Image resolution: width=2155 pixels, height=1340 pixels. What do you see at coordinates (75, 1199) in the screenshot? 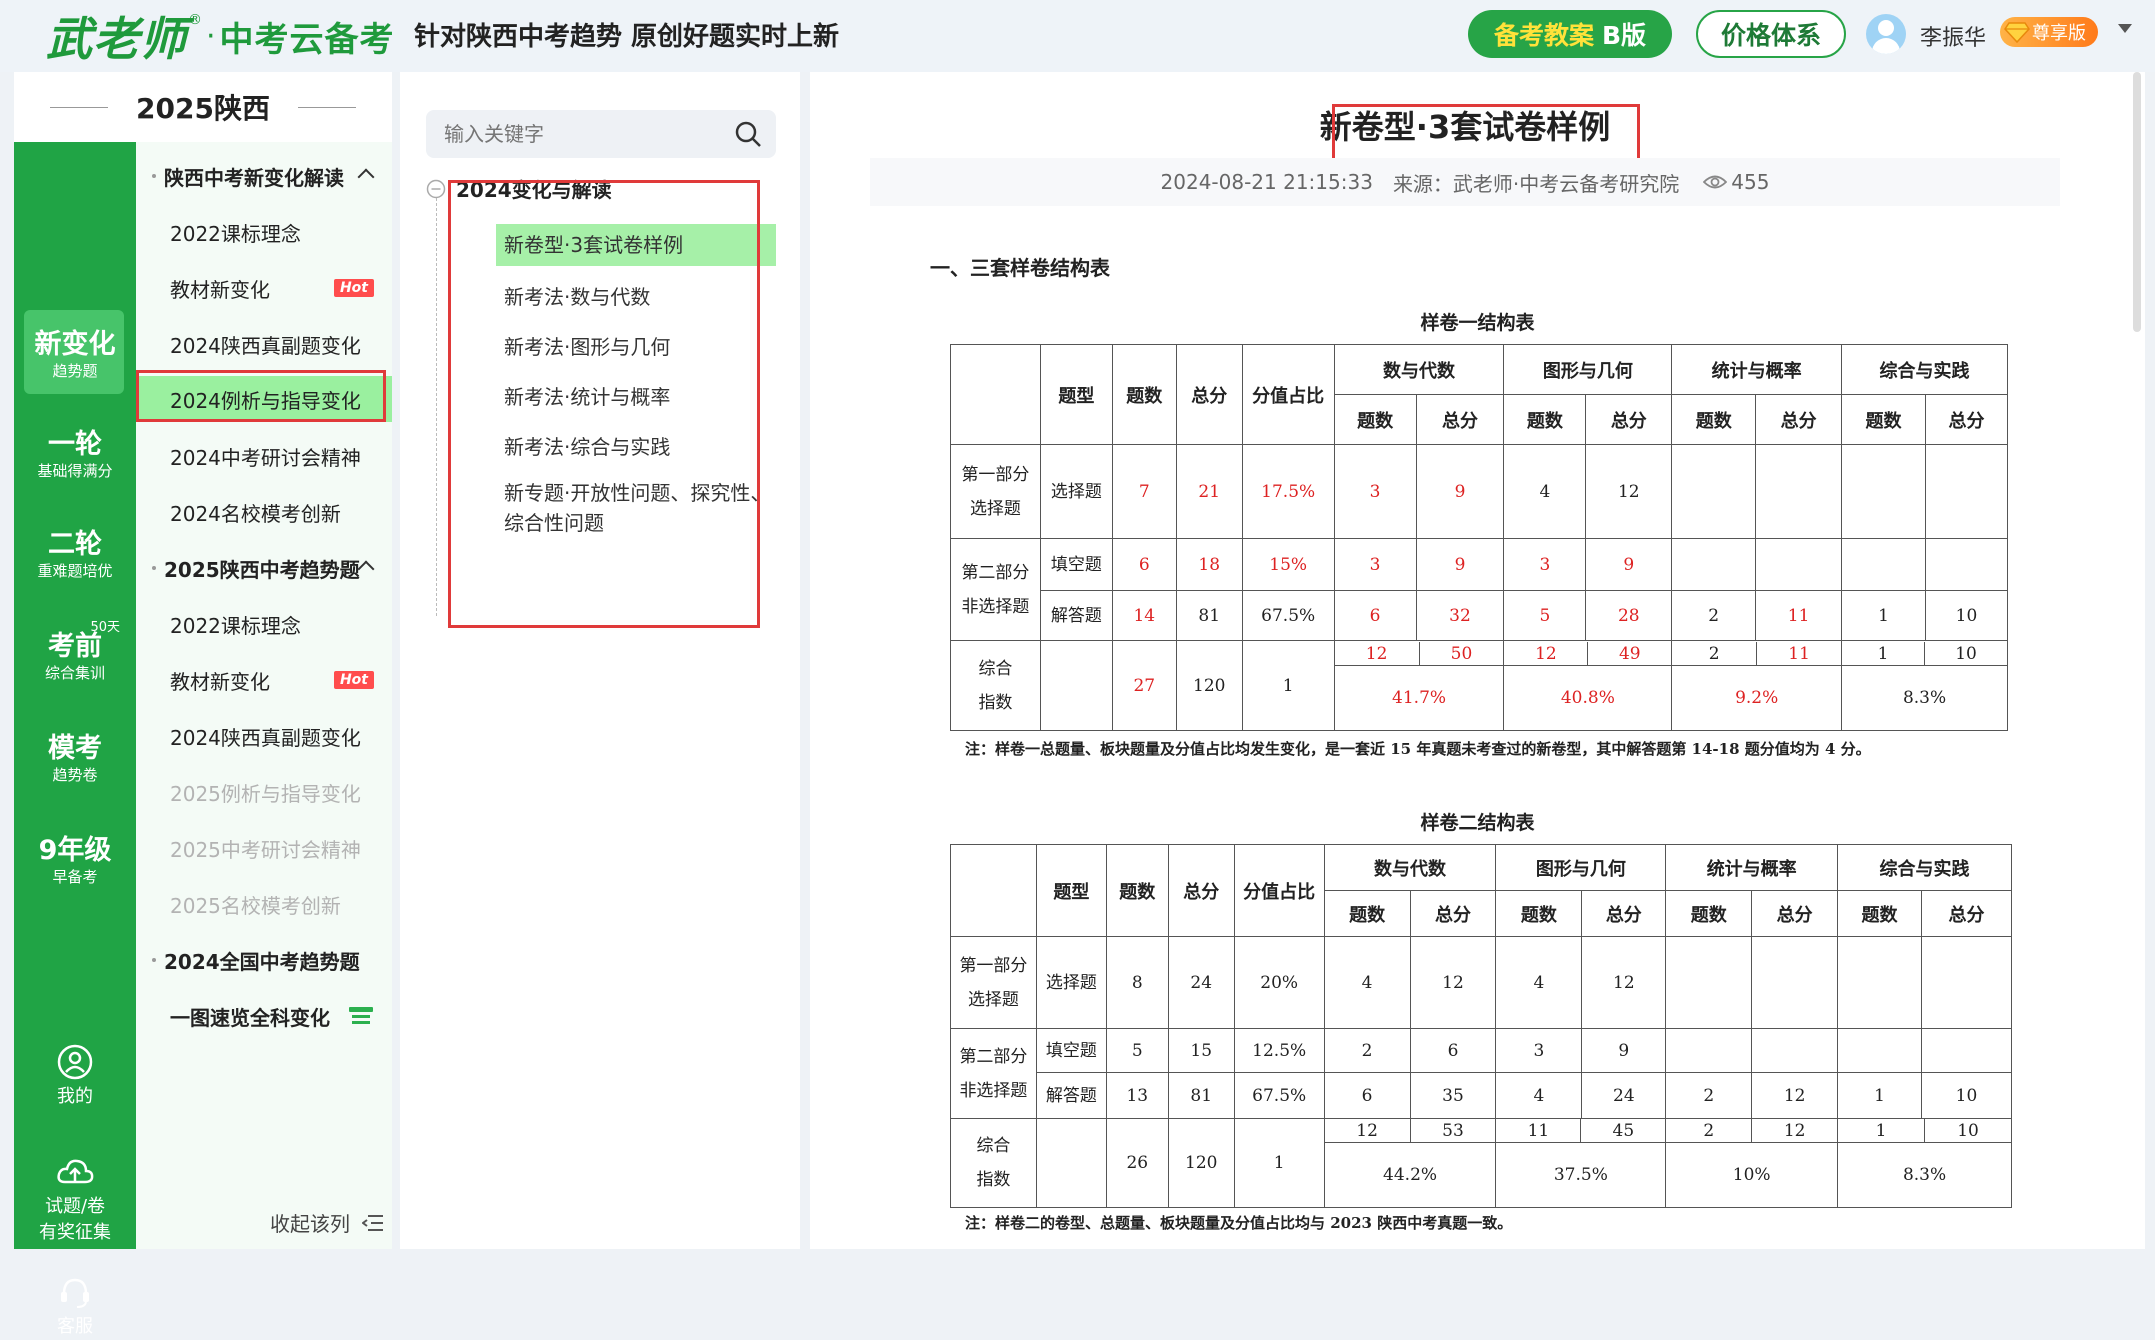
I see `rail-item-submit-questions: 试题/卷 有奖征集` at bounding box center [75, 1199].